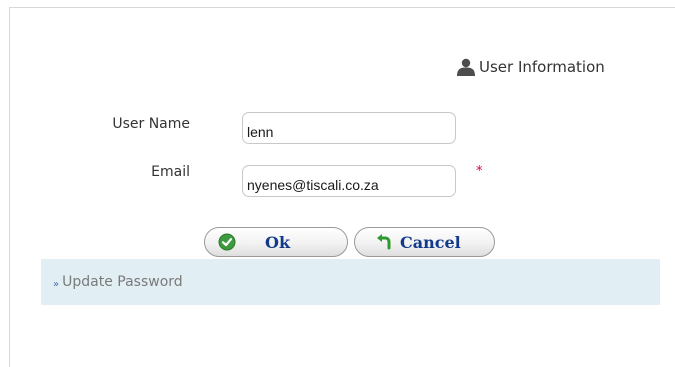  What do you see at coordinates (350, 282) in the screenshot?
I see `update-password-bar: » Update Password` at bounding box center [350, 282].